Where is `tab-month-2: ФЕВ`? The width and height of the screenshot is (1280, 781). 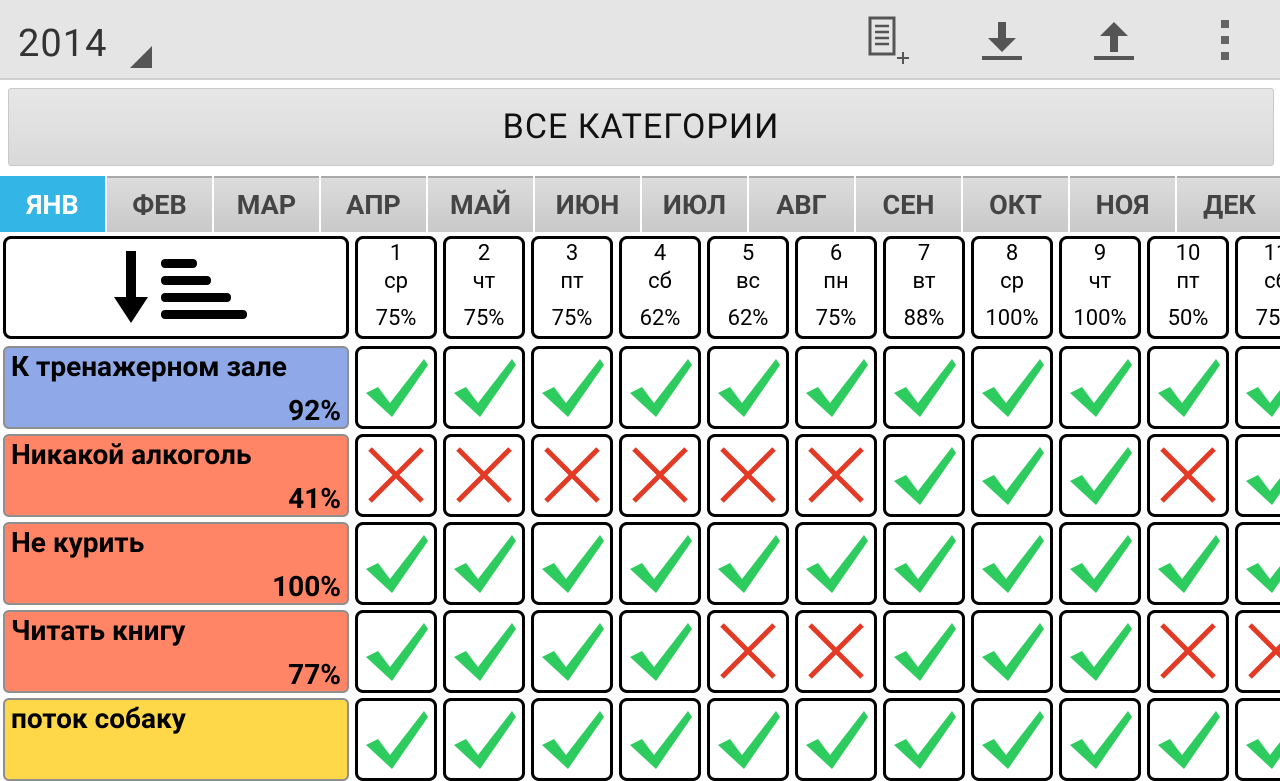
tab-month-2: ФЕВ is located at coordinates (159, 204).